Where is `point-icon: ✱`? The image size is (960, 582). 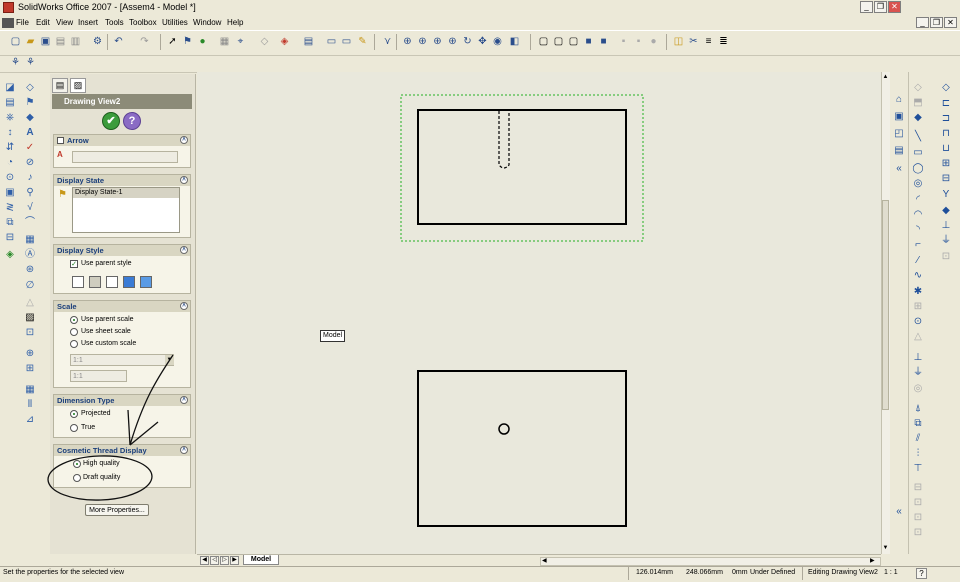 point-icon: ✱ is located at coordinates (918, 291).